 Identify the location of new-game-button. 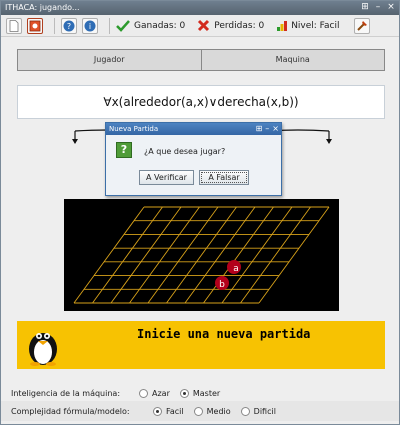
(14, 25).